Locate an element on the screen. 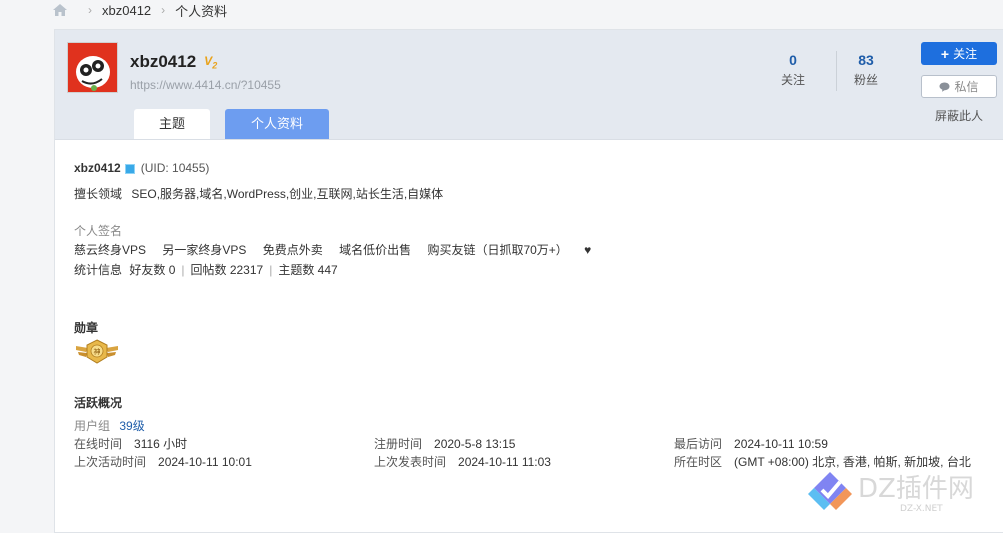 This screenshot has width=1003, height=533. medals-title: 勋章 is located at coordinates (86, 328).